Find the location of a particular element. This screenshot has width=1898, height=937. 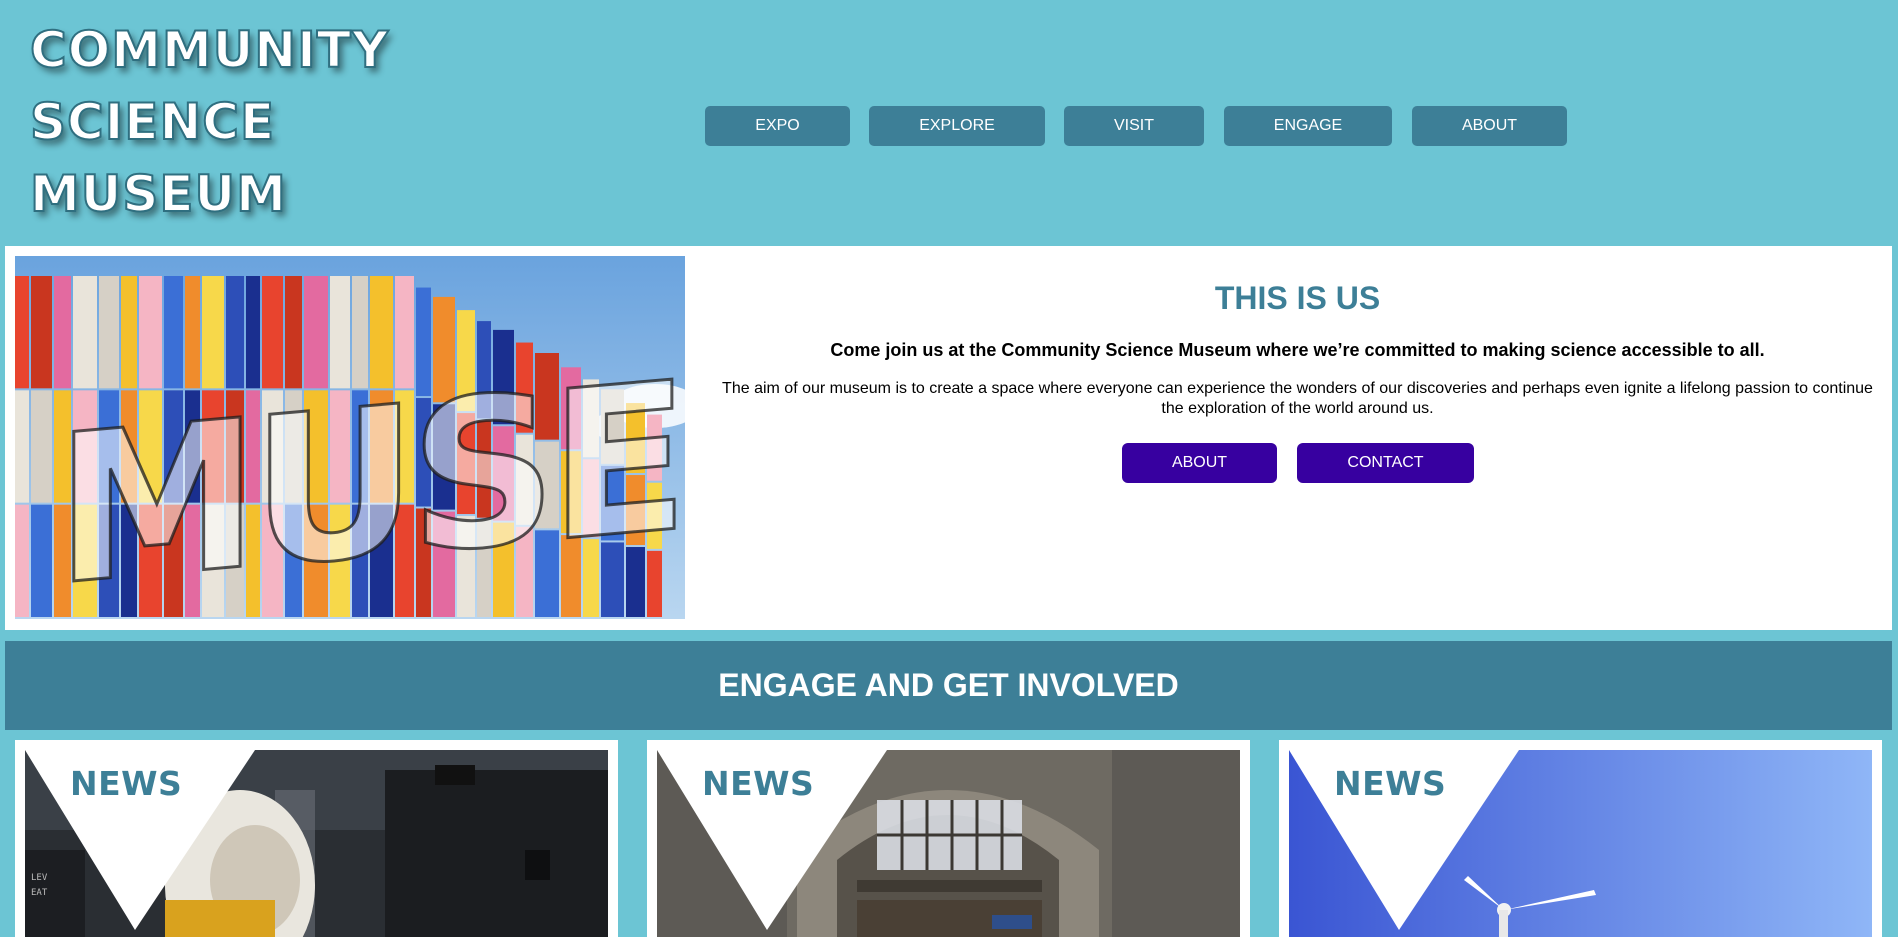

museum-facade-image: MUSEUM is located at coordinates (350, 437).